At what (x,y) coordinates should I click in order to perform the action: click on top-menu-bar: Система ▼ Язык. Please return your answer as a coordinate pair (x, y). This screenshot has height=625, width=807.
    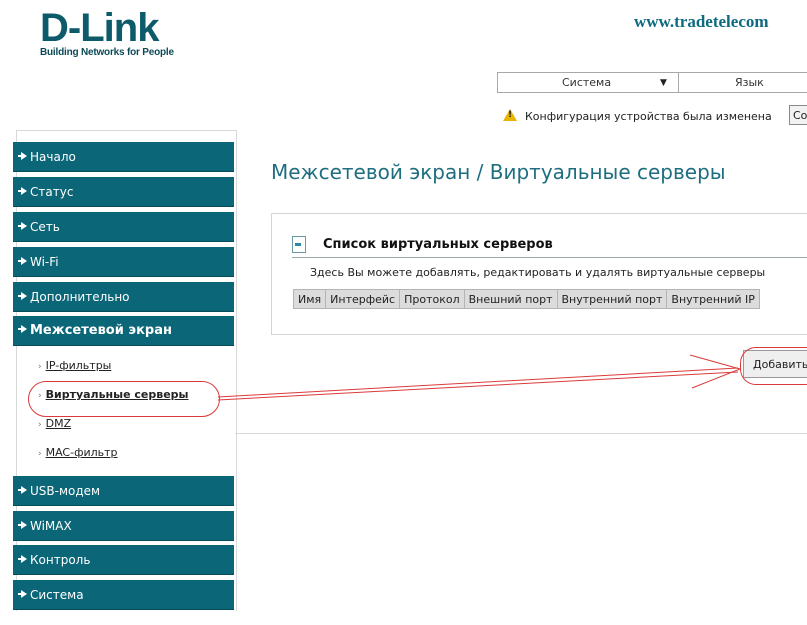
    Looking at the image, I should click on (652, 82).